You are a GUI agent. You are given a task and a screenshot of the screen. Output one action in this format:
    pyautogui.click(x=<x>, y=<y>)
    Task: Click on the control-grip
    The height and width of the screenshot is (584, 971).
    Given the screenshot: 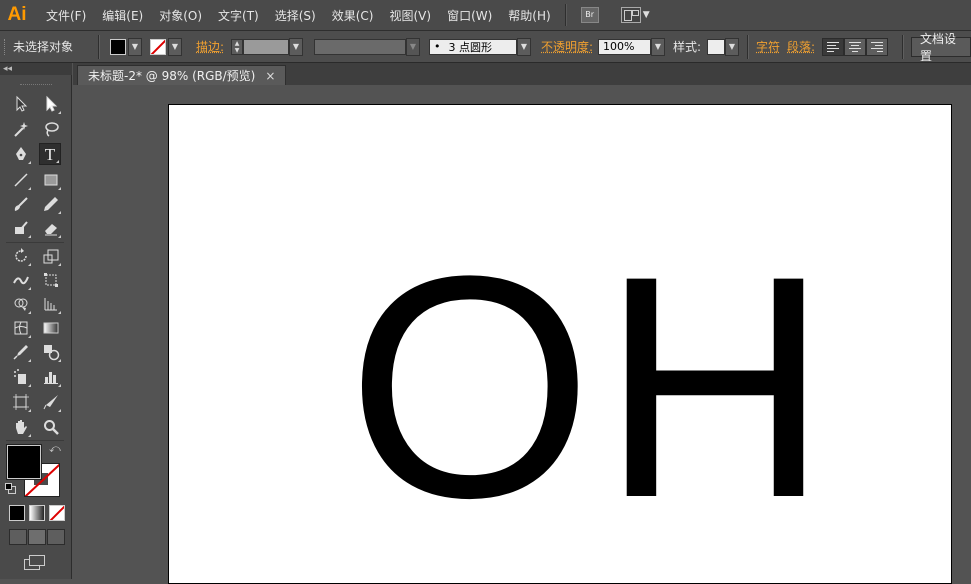 What is the action you would take?
    pyautogui.click(x=6, y=46)
    